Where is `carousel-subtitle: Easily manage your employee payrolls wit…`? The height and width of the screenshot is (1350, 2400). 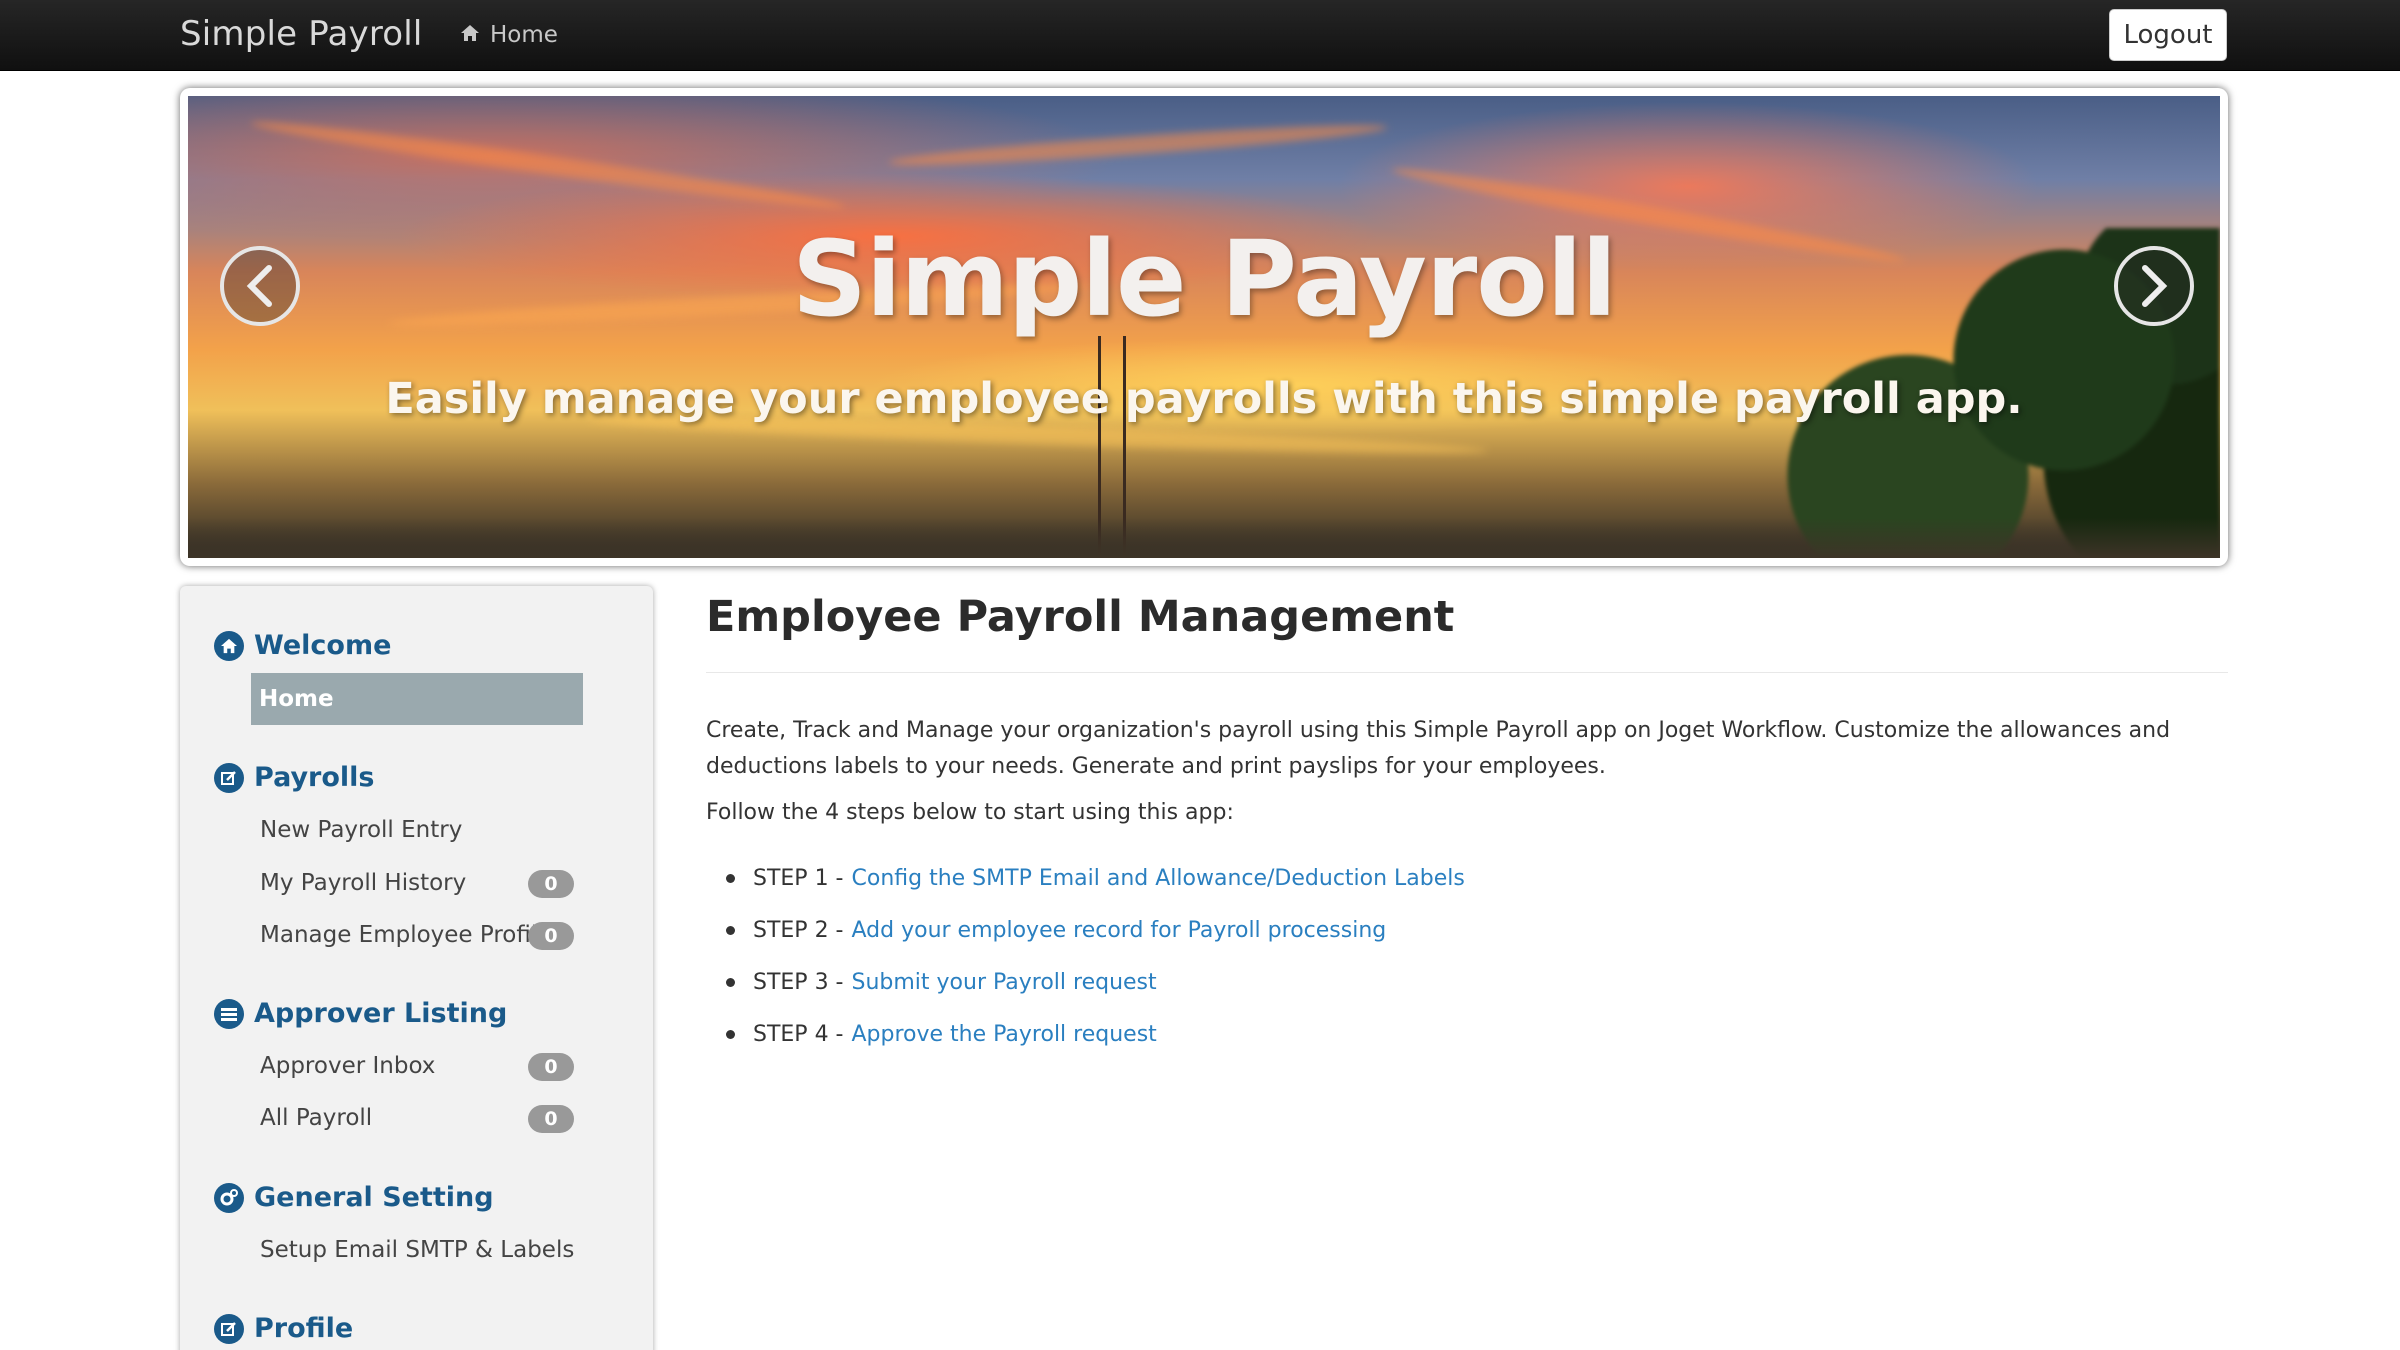 carousel-subtitle: Easily manage your employee payrolls wit… is located at coordinates (1204, 399).